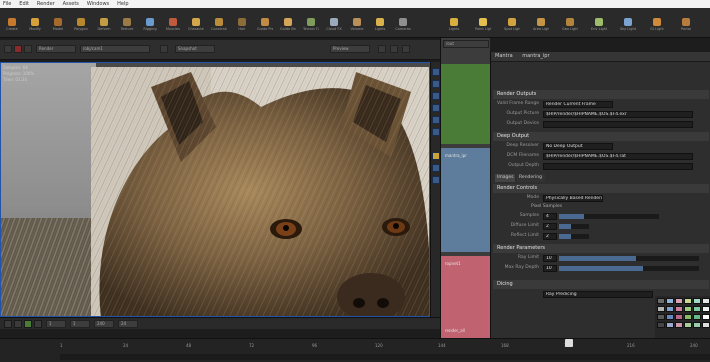  What do you see at coordinates (164, 49) in the screenshot?
I see `snapshot-icon` at bounding box center [164, 49].